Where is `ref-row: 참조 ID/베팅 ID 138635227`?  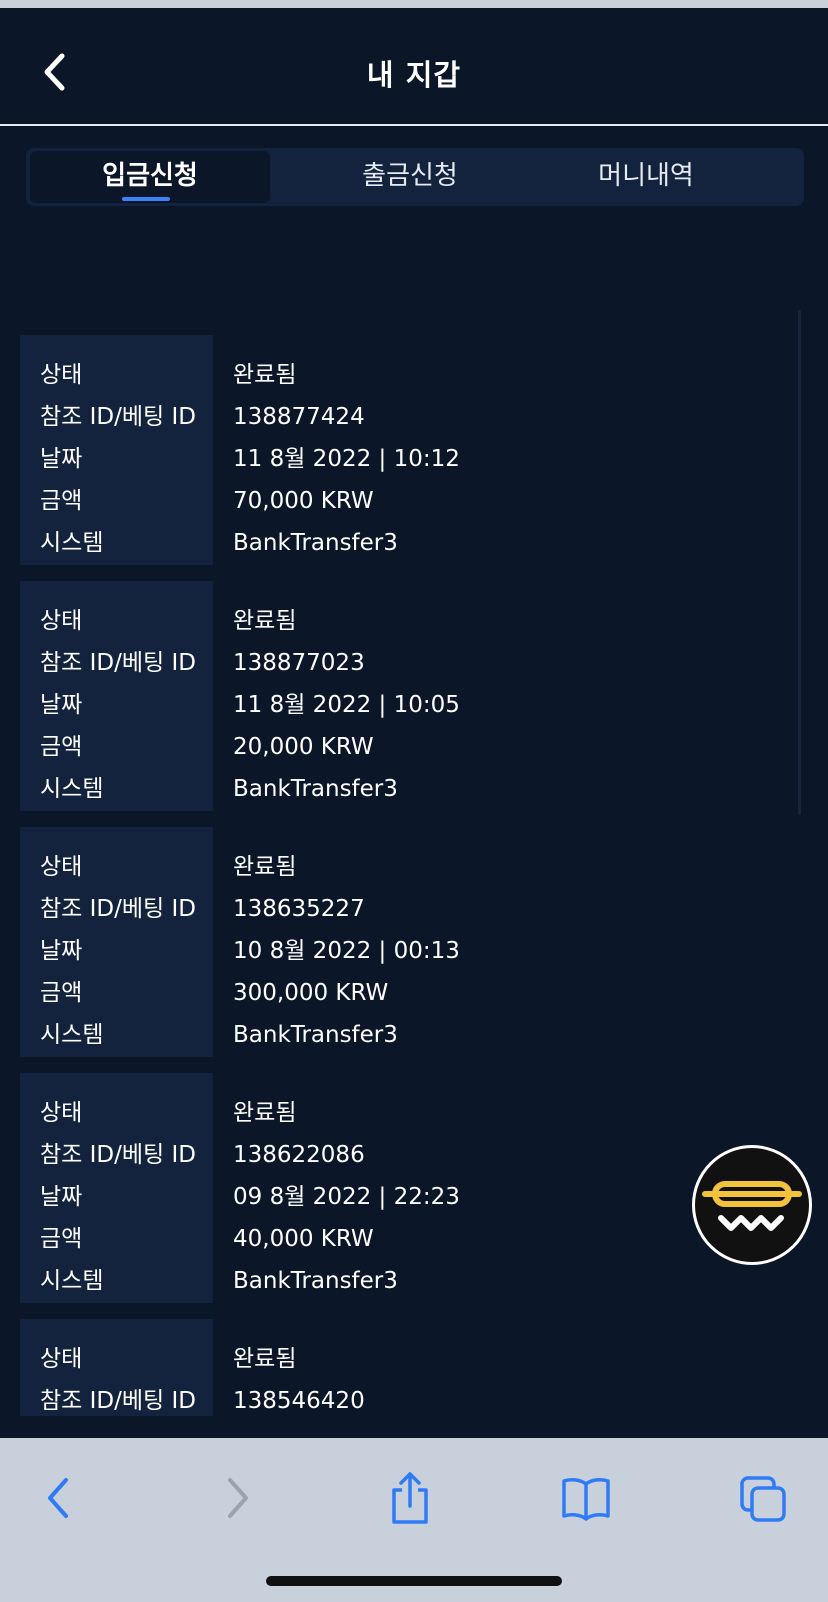
ref-row: 참조 ID/베팅 ID 138635227 is located at coordinates (409, 909).